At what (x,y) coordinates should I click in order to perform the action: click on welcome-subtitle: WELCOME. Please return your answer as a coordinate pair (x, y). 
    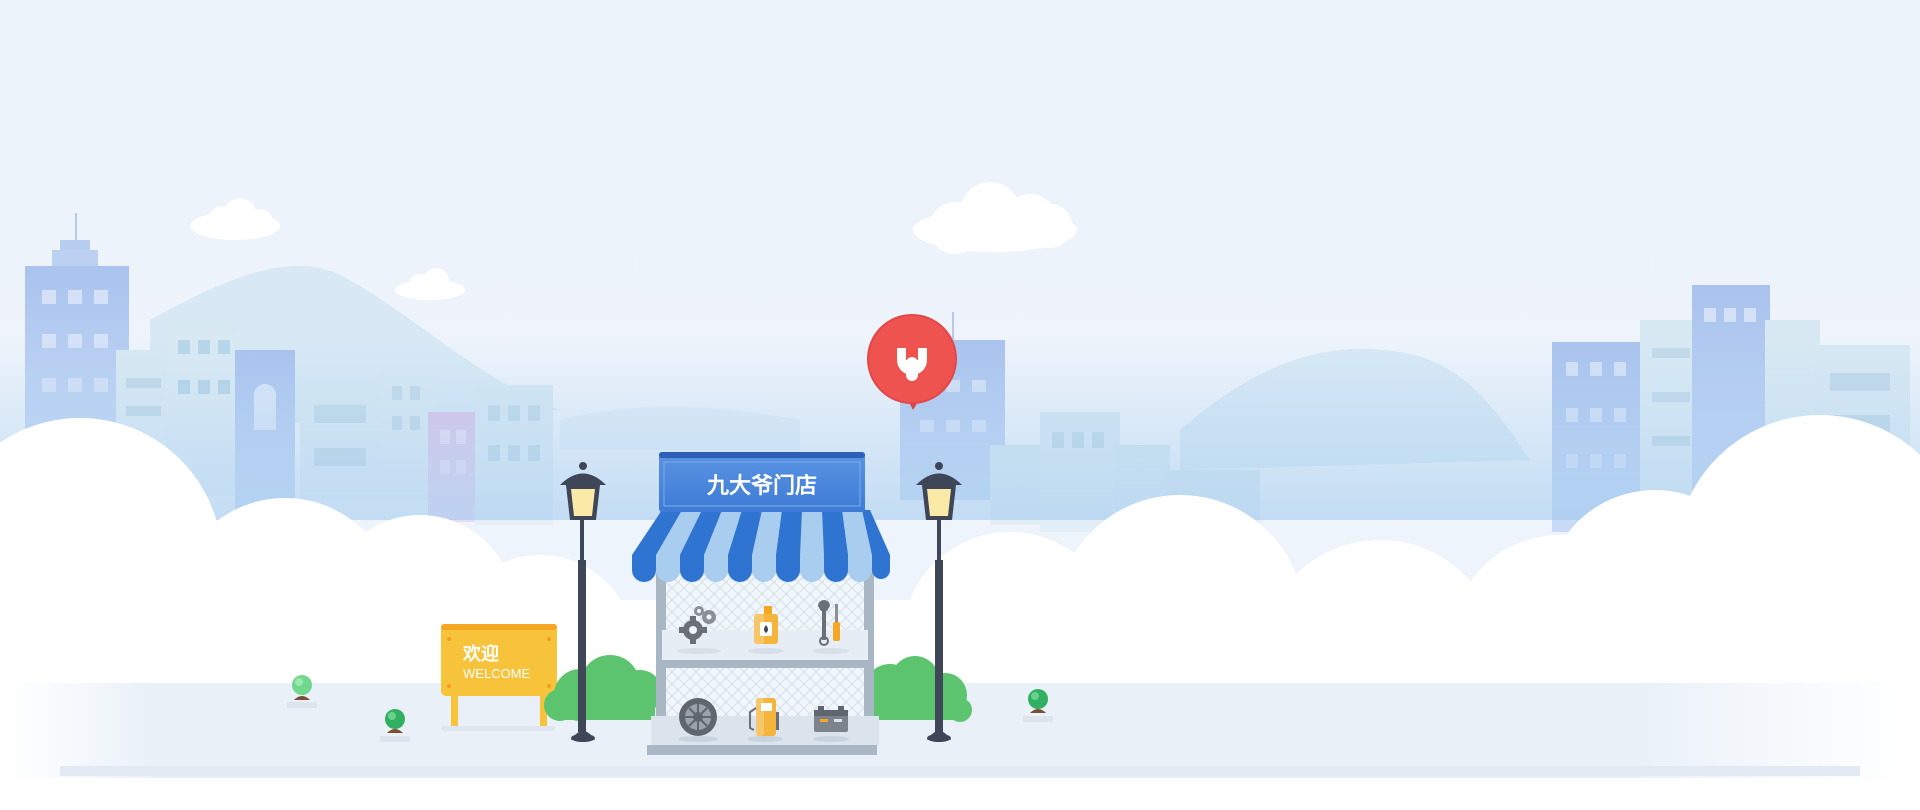
    Looking at the image, I should click on (497, 673).